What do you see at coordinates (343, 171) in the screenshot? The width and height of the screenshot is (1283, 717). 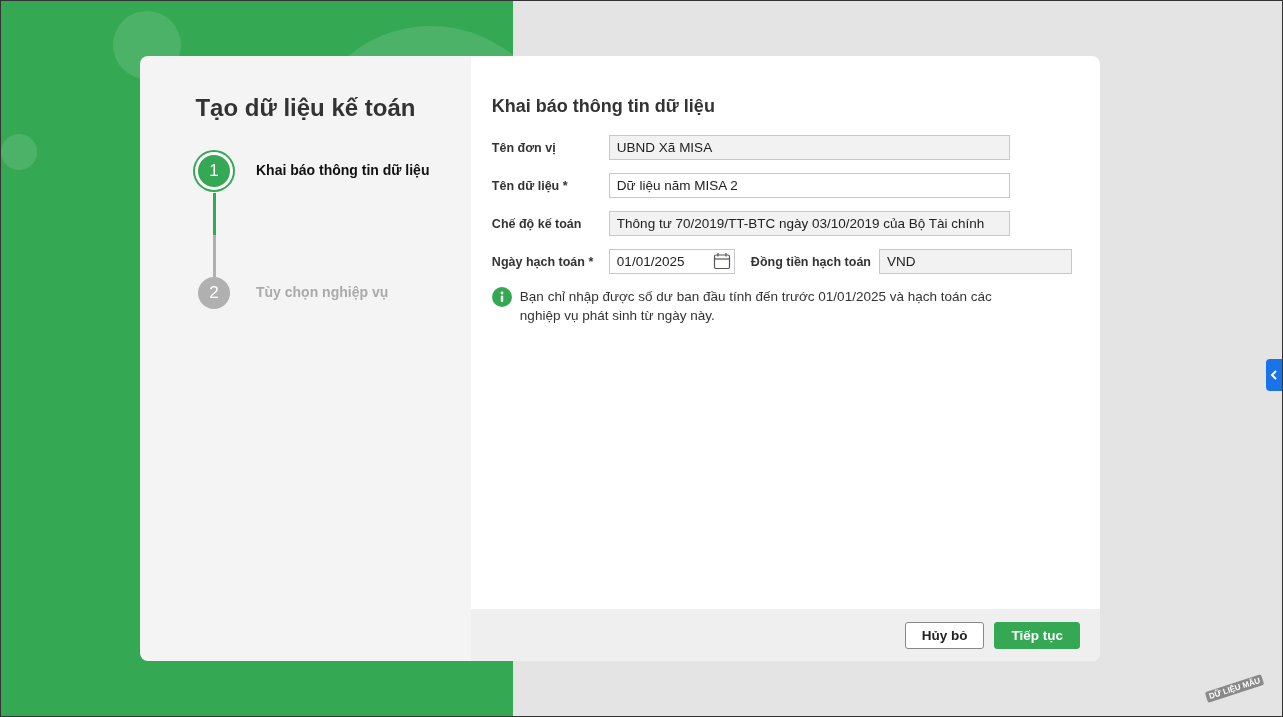 I see `step-label: Khai báo thông tin dữ liệu` at bounding box center [343, 171].